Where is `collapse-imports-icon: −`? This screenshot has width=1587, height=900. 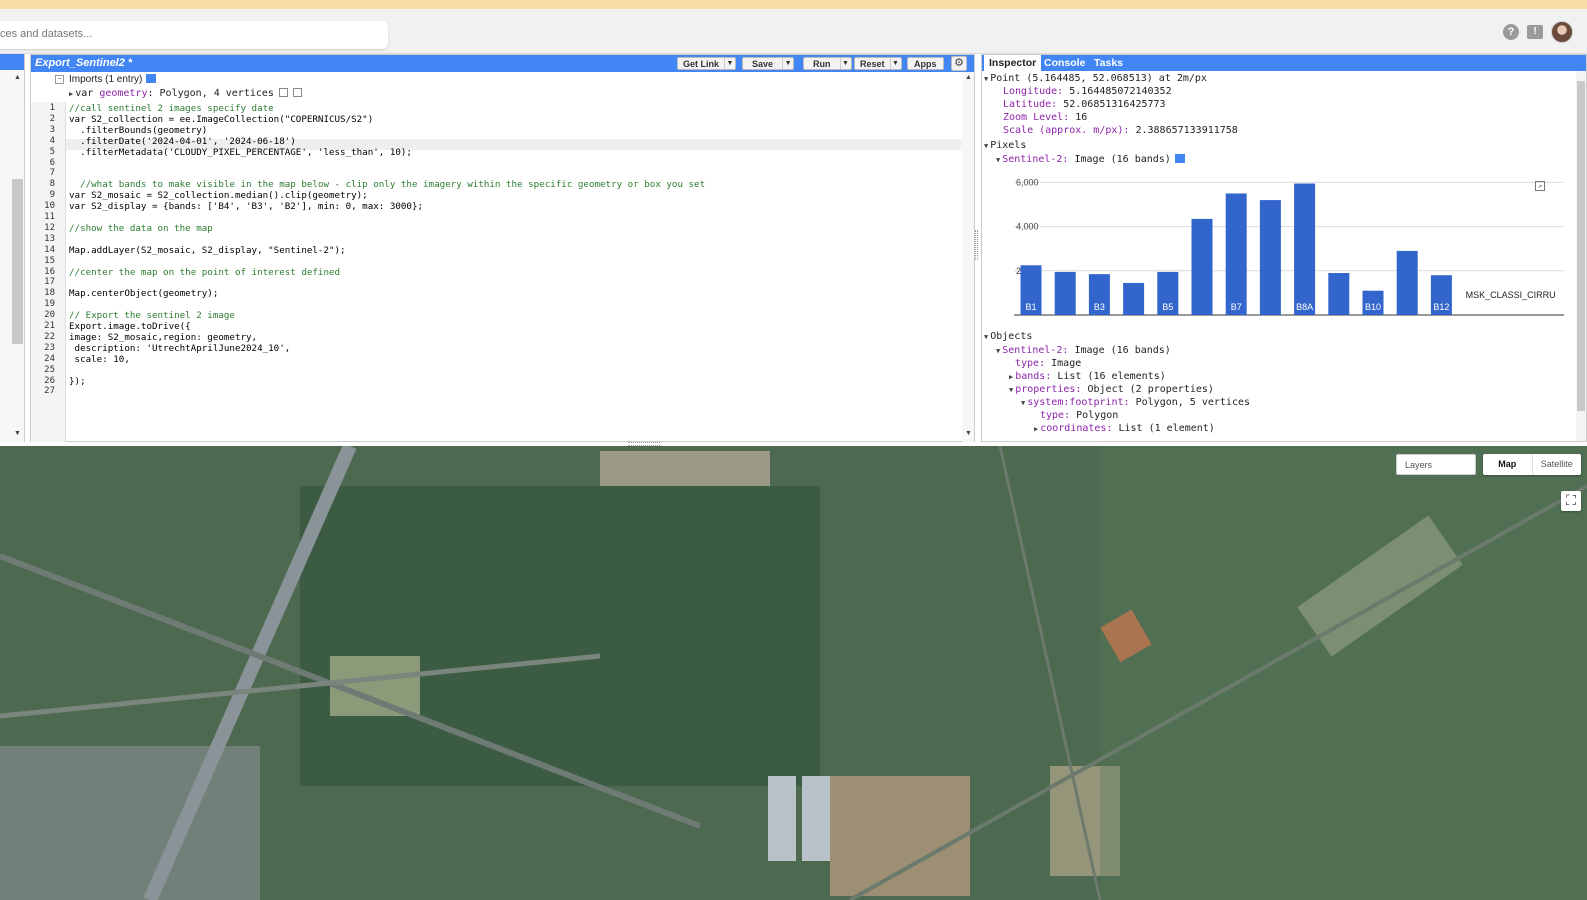 collapse-imports-icon: − is located at coordinates (59, 79).